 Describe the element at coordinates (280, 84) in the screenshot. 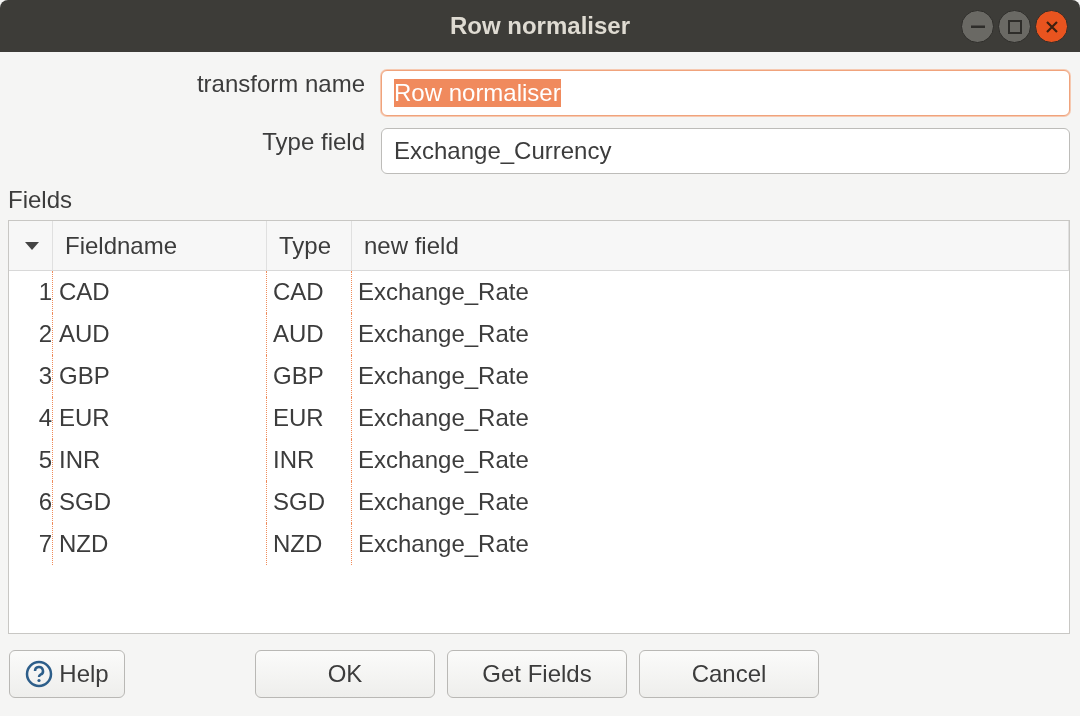

I see `field-label: transform name` at that location.